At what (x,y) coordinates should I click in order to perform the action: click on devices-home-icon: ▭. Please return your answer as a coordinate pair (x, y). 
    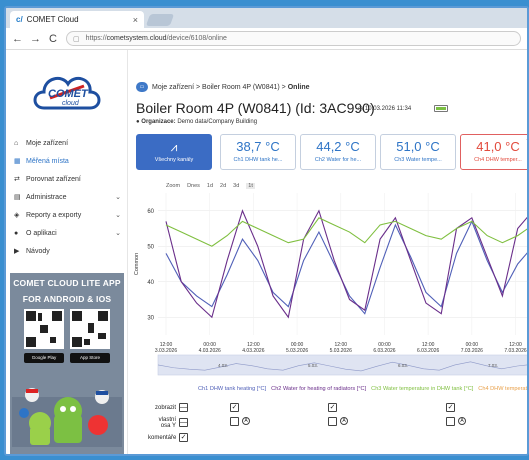
    Looking at the image, I should click on (142, 87).